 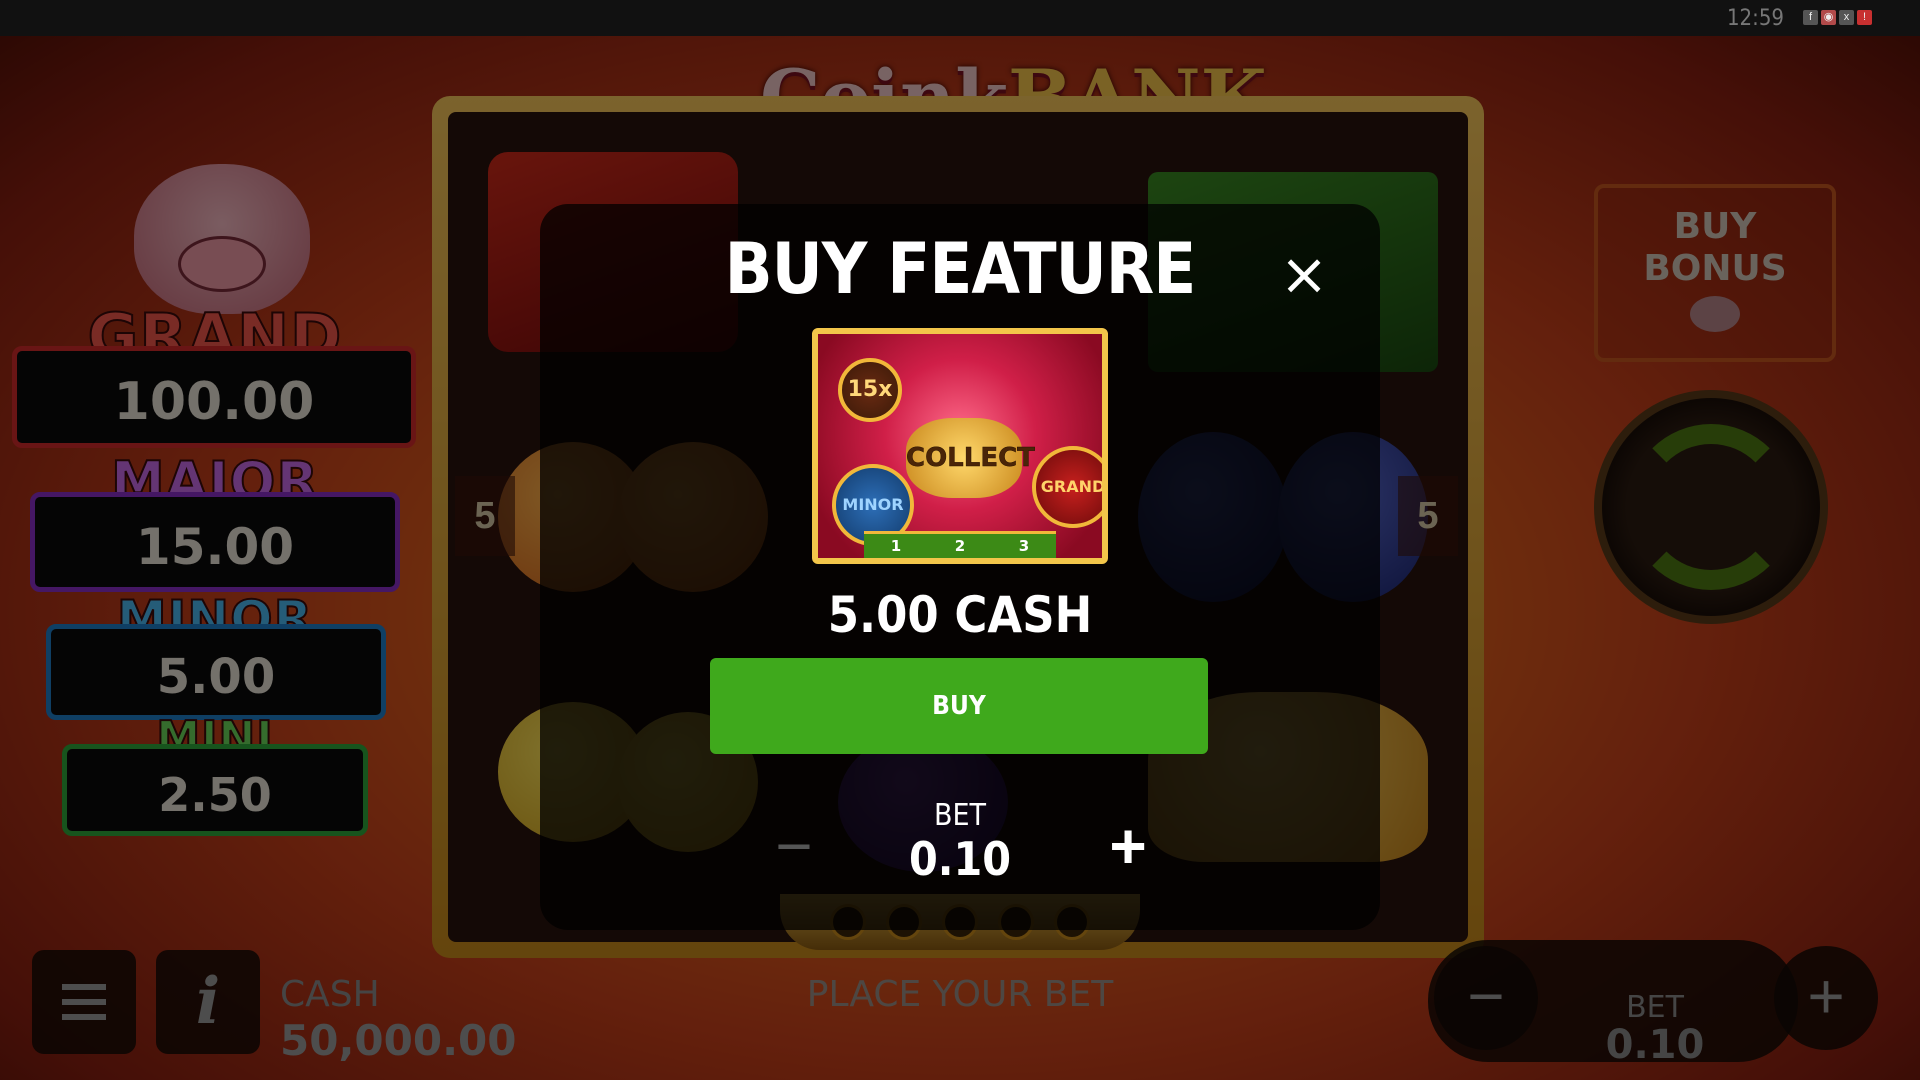 I want to click on step-label: 2, so click(x=960, y=546).